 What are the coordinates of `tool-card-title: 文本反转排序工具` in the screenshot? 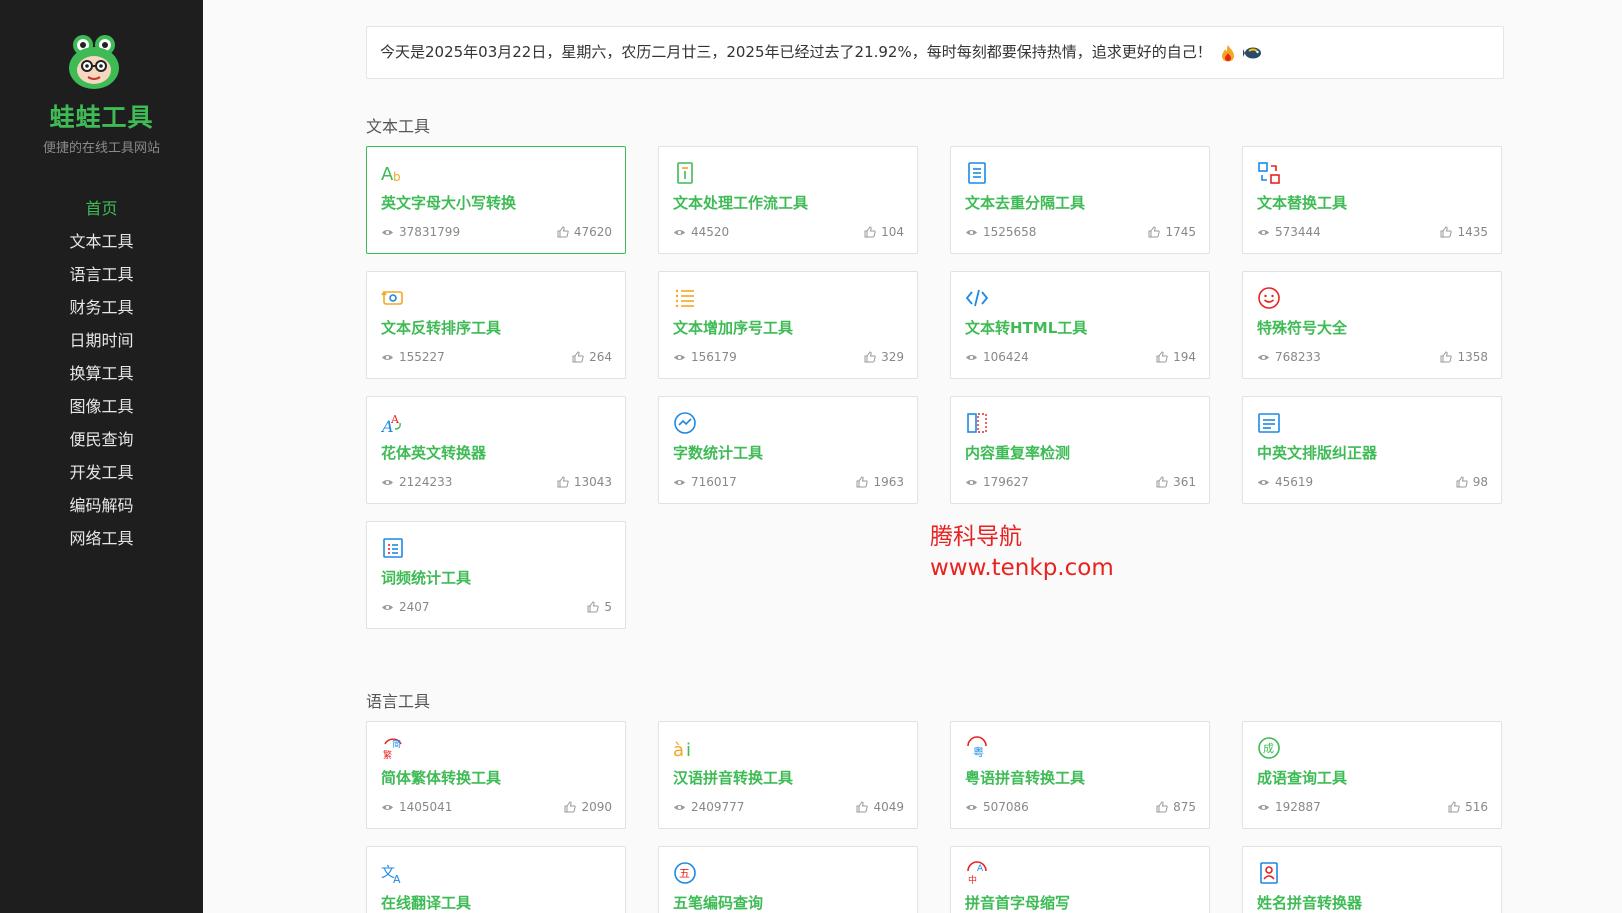 It's located at (441, 327).